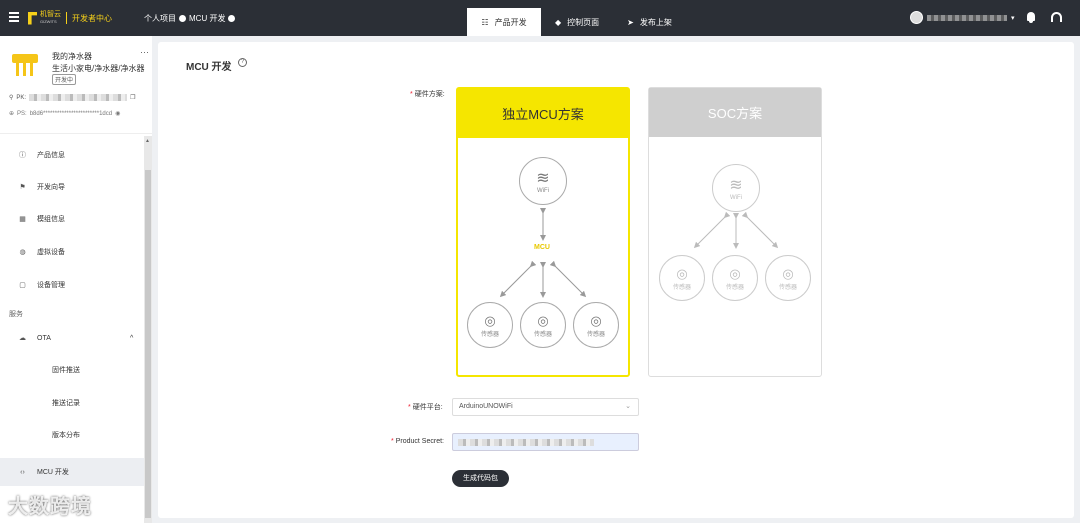 Image resolution: width=1080 pixels, height=523 pixels. Describe the element at coordinates (66, 18) in the screenshot. I see `logo-divider` at that location.